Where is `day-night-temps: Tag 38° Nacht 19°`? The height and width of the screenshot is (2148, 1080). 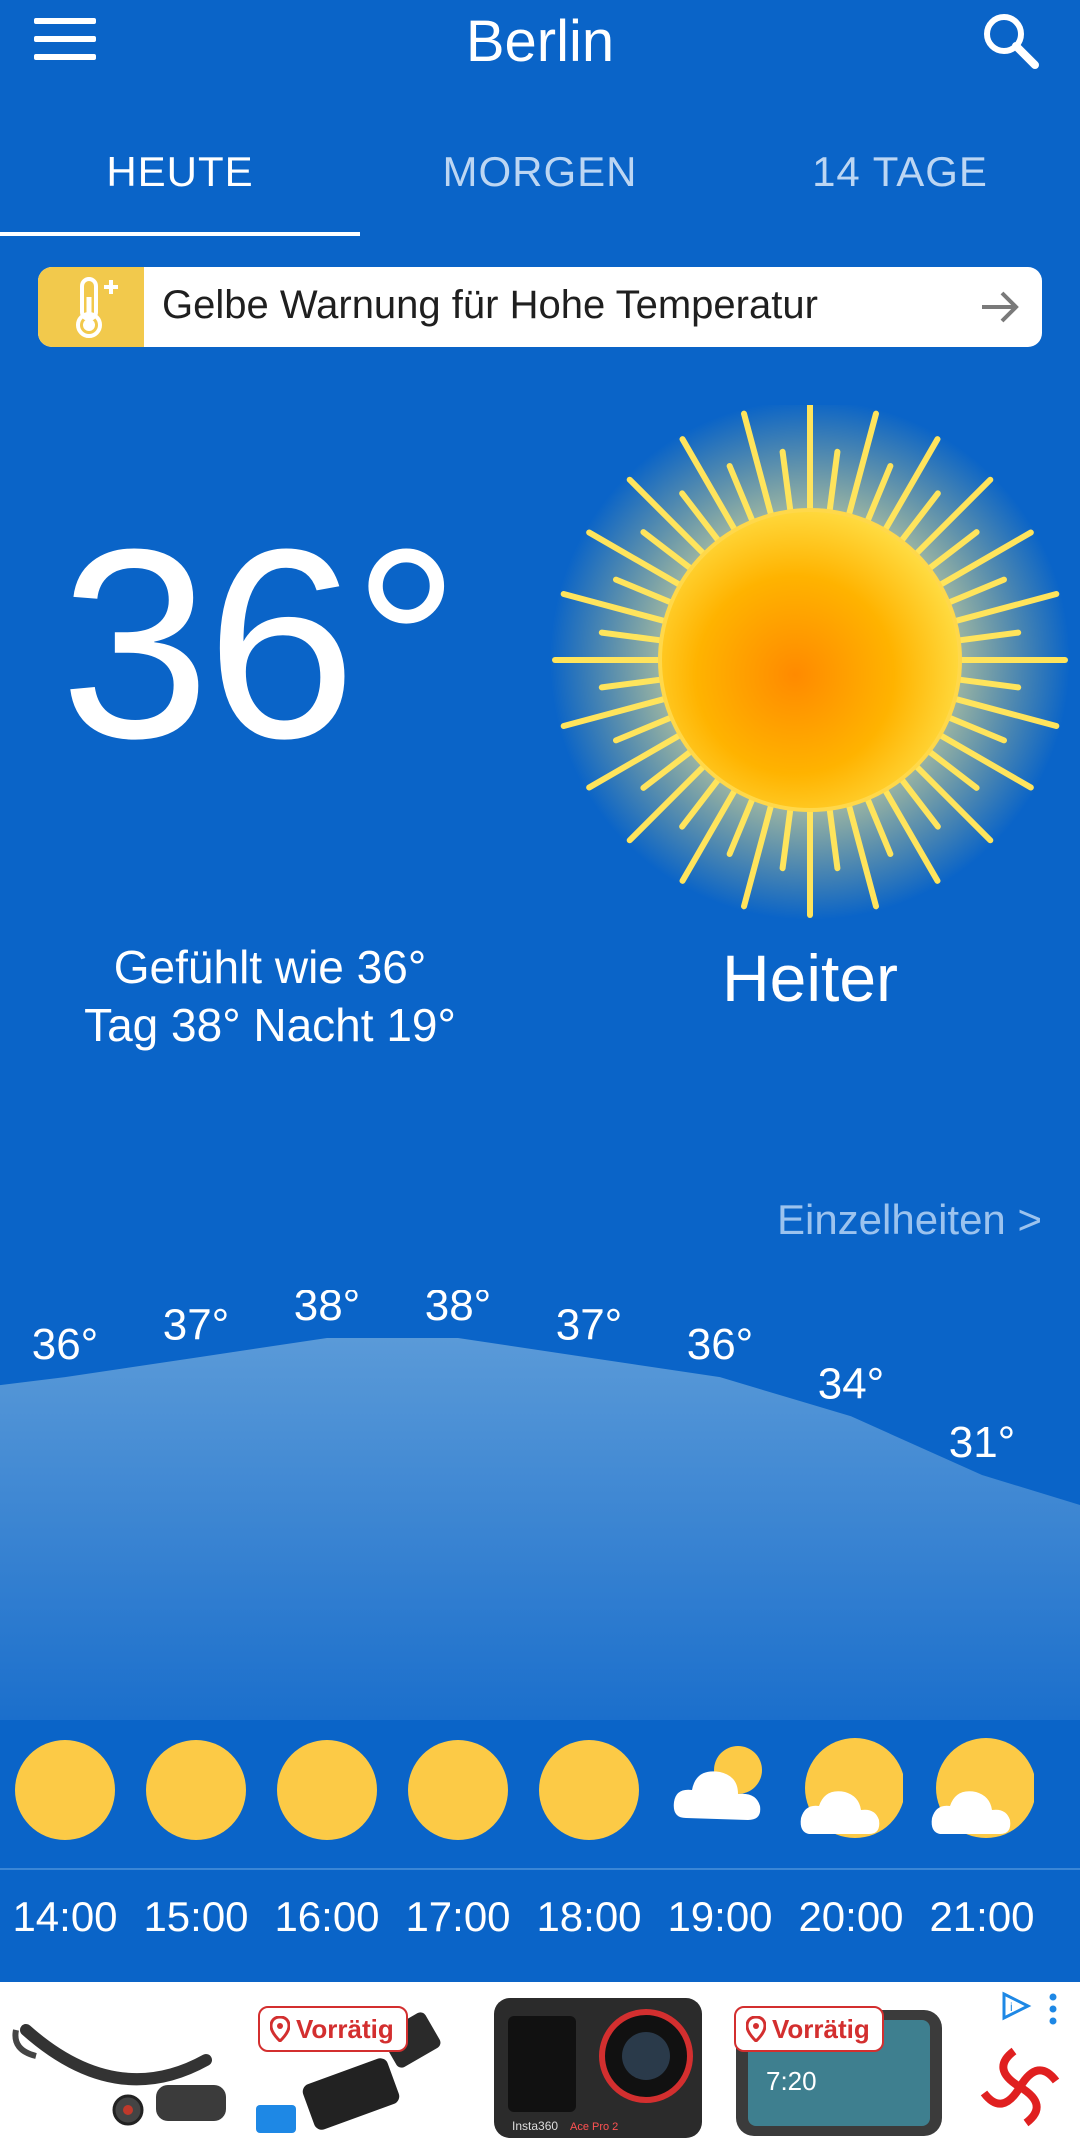
day-night-temps: Tag 38° Nacht 19° is located at coordinates (270, 1025).